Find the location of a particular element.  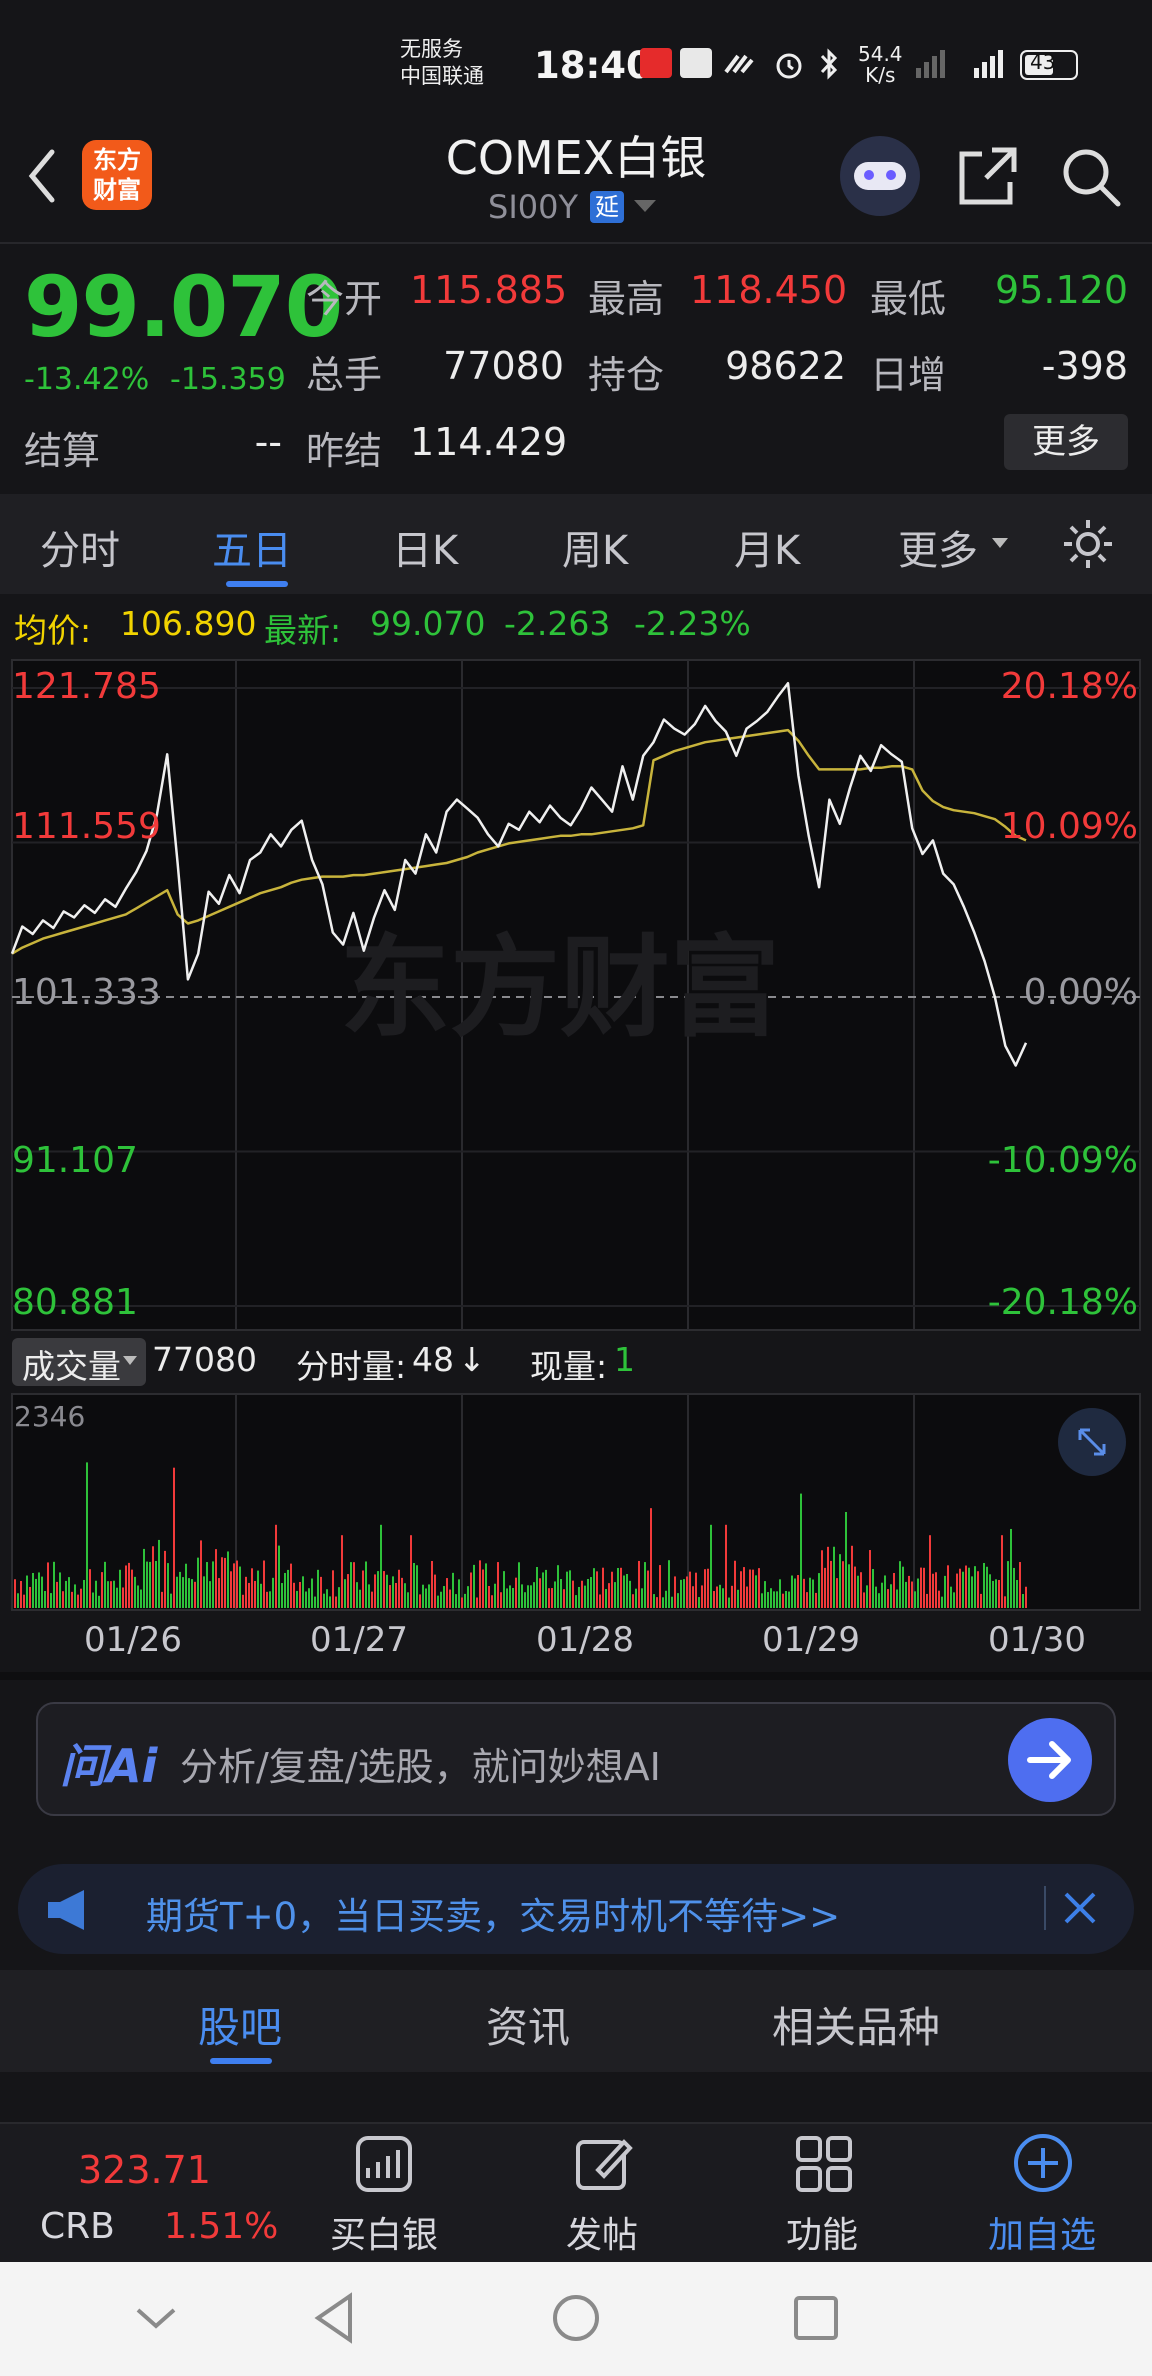

back-arrow-icon is located at coordinates (42, 176).